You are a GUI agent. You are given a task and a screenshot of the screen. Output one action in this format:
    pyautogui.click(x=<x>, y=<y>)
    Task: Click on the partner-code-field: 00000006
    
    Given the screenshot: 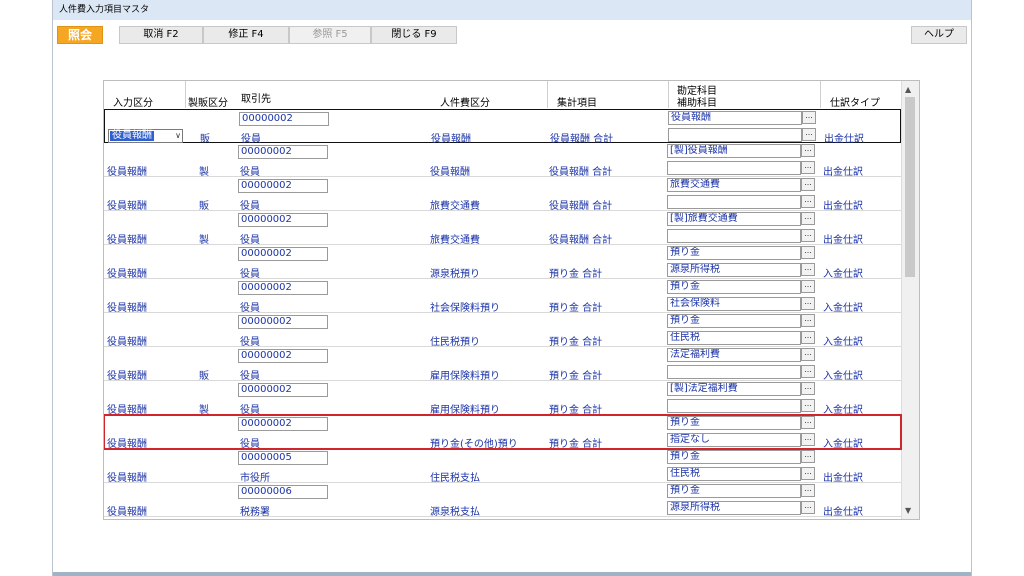 What is the action you would take?
    pyautogui.click(x=283, y=492)
    